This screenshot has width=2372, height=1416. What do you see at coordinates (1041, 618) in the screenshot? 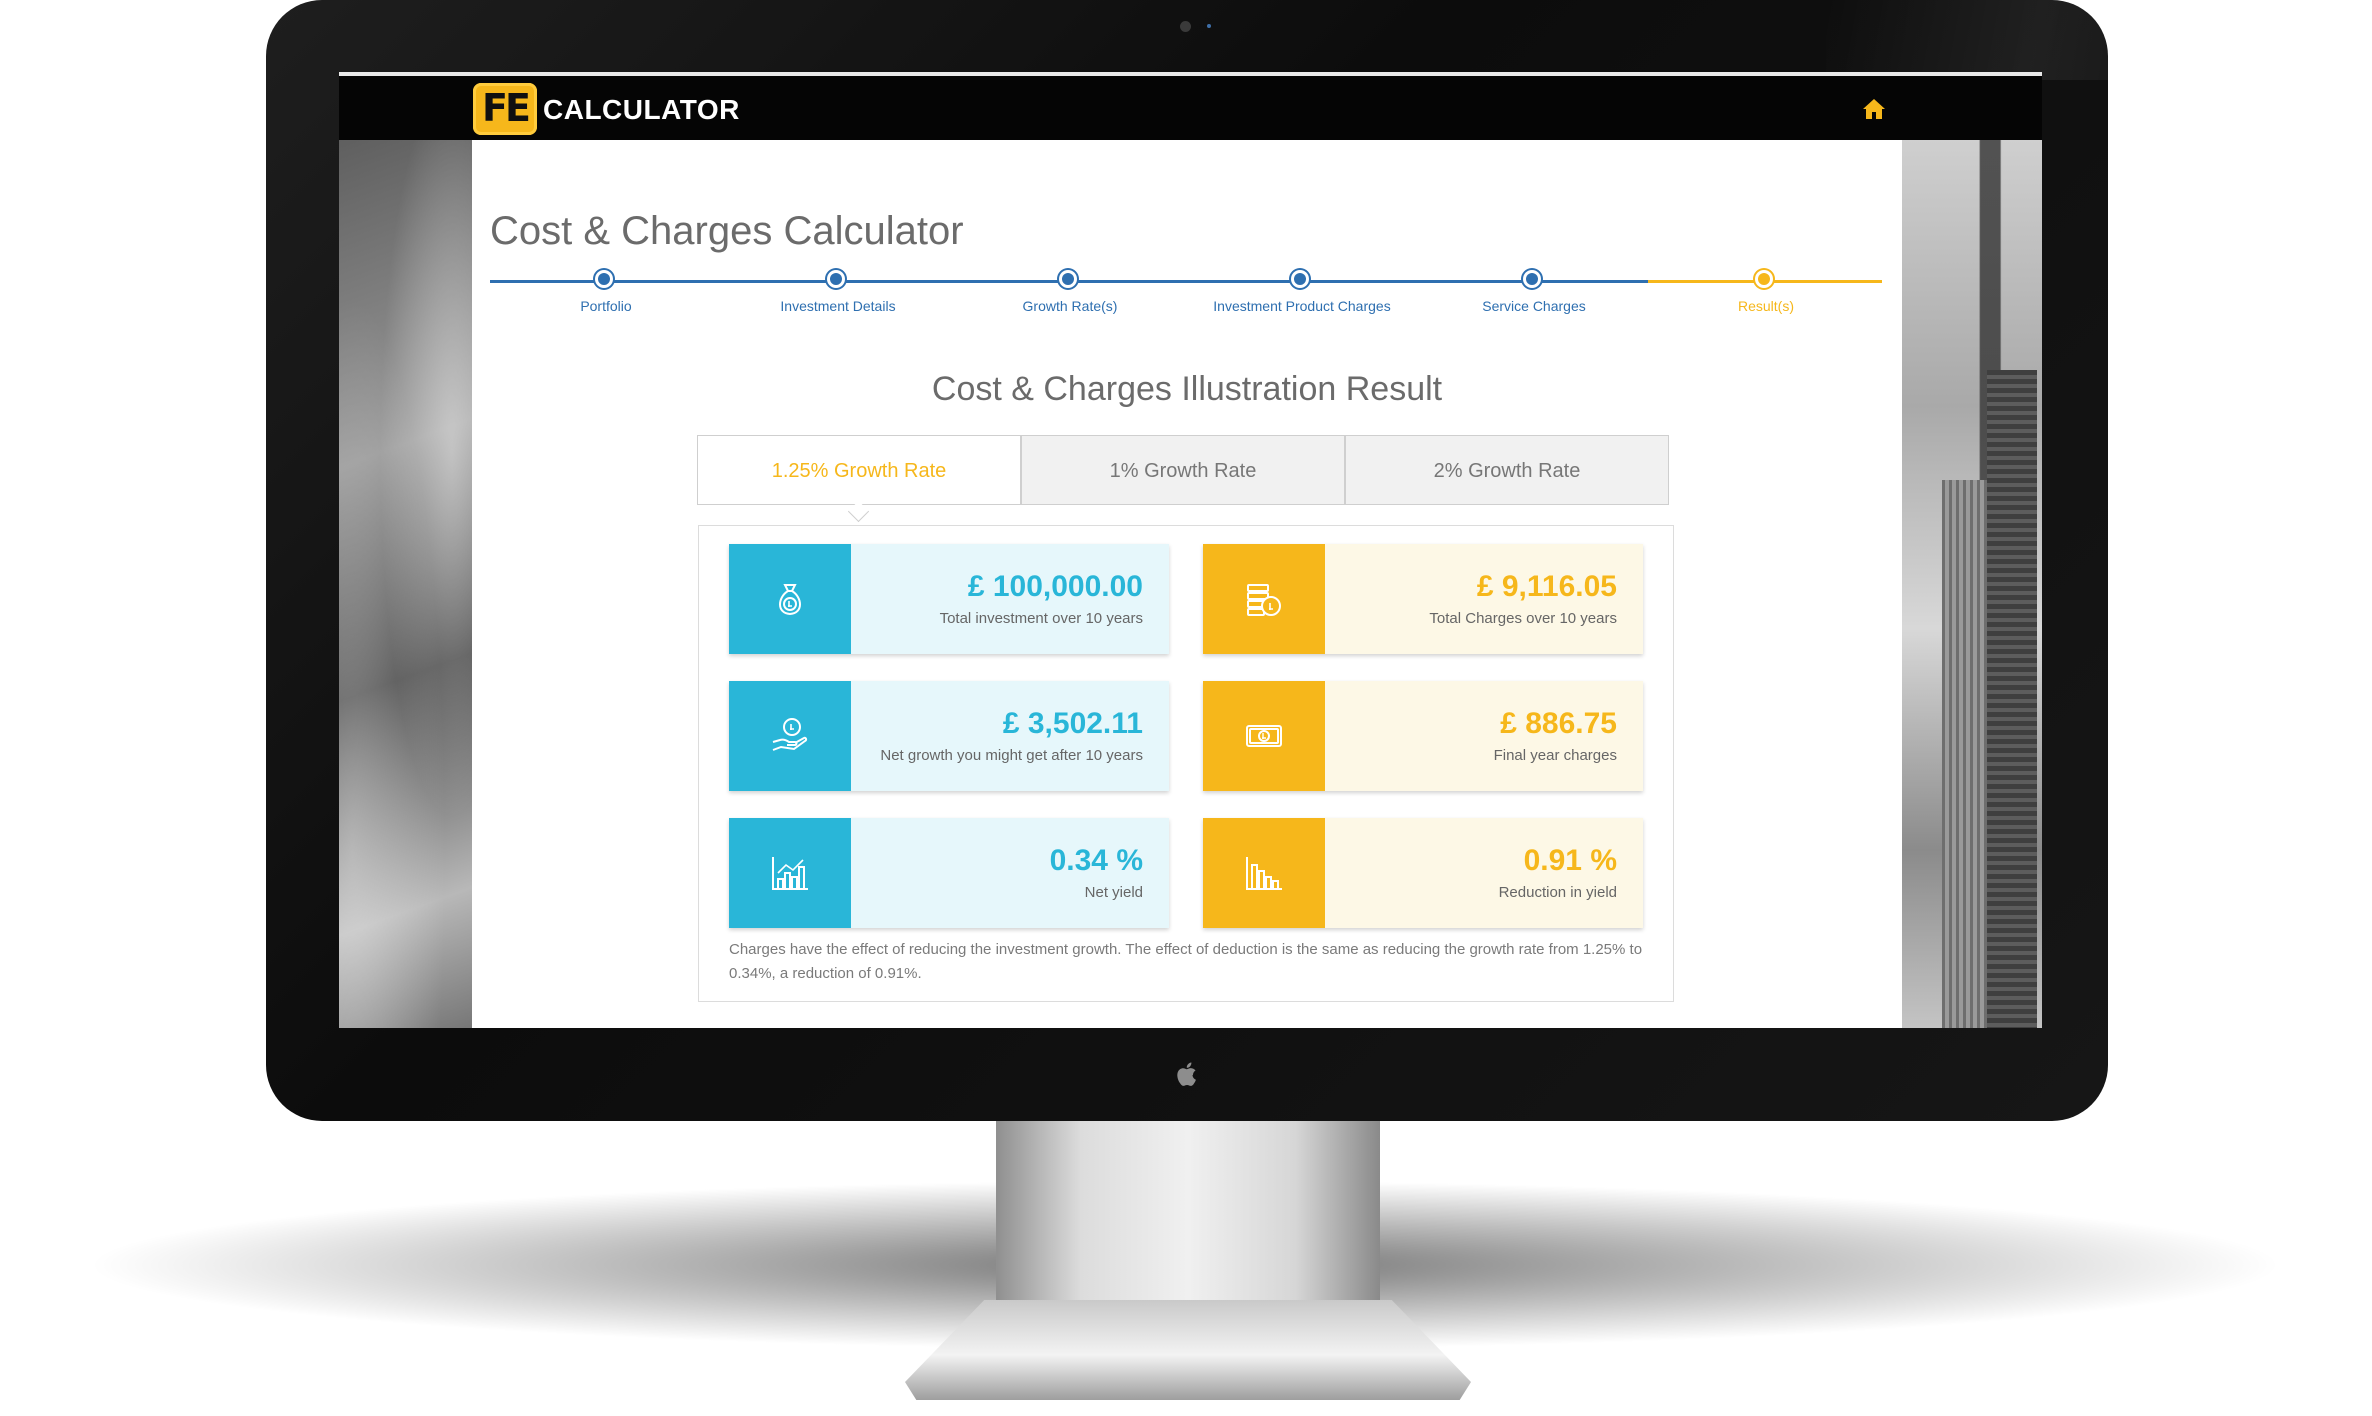
I see `total-investment-caption: Total investment over 10 years` at bounding box center [1041, 618].